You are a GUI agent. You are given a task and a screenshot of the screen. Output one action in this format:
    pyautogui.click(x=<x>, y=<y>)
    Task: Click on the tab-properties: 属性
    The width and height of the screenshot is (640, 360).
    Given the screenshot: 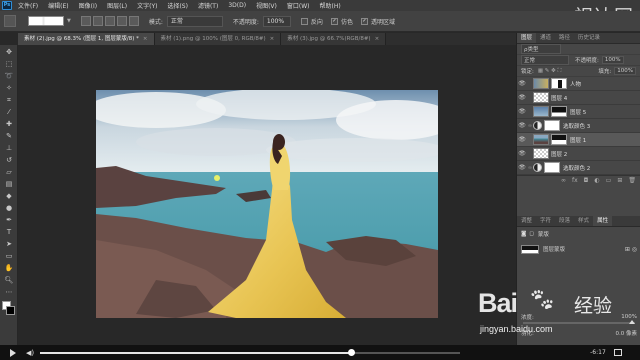 What is the action you would take?
    pyautogui.click(x=603, y=221)
    